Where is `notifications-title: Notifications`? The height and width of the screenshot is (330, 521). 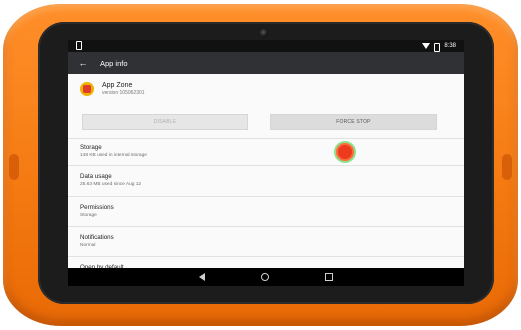
notifications-title: Notifications is located at coordinates (97, 237).